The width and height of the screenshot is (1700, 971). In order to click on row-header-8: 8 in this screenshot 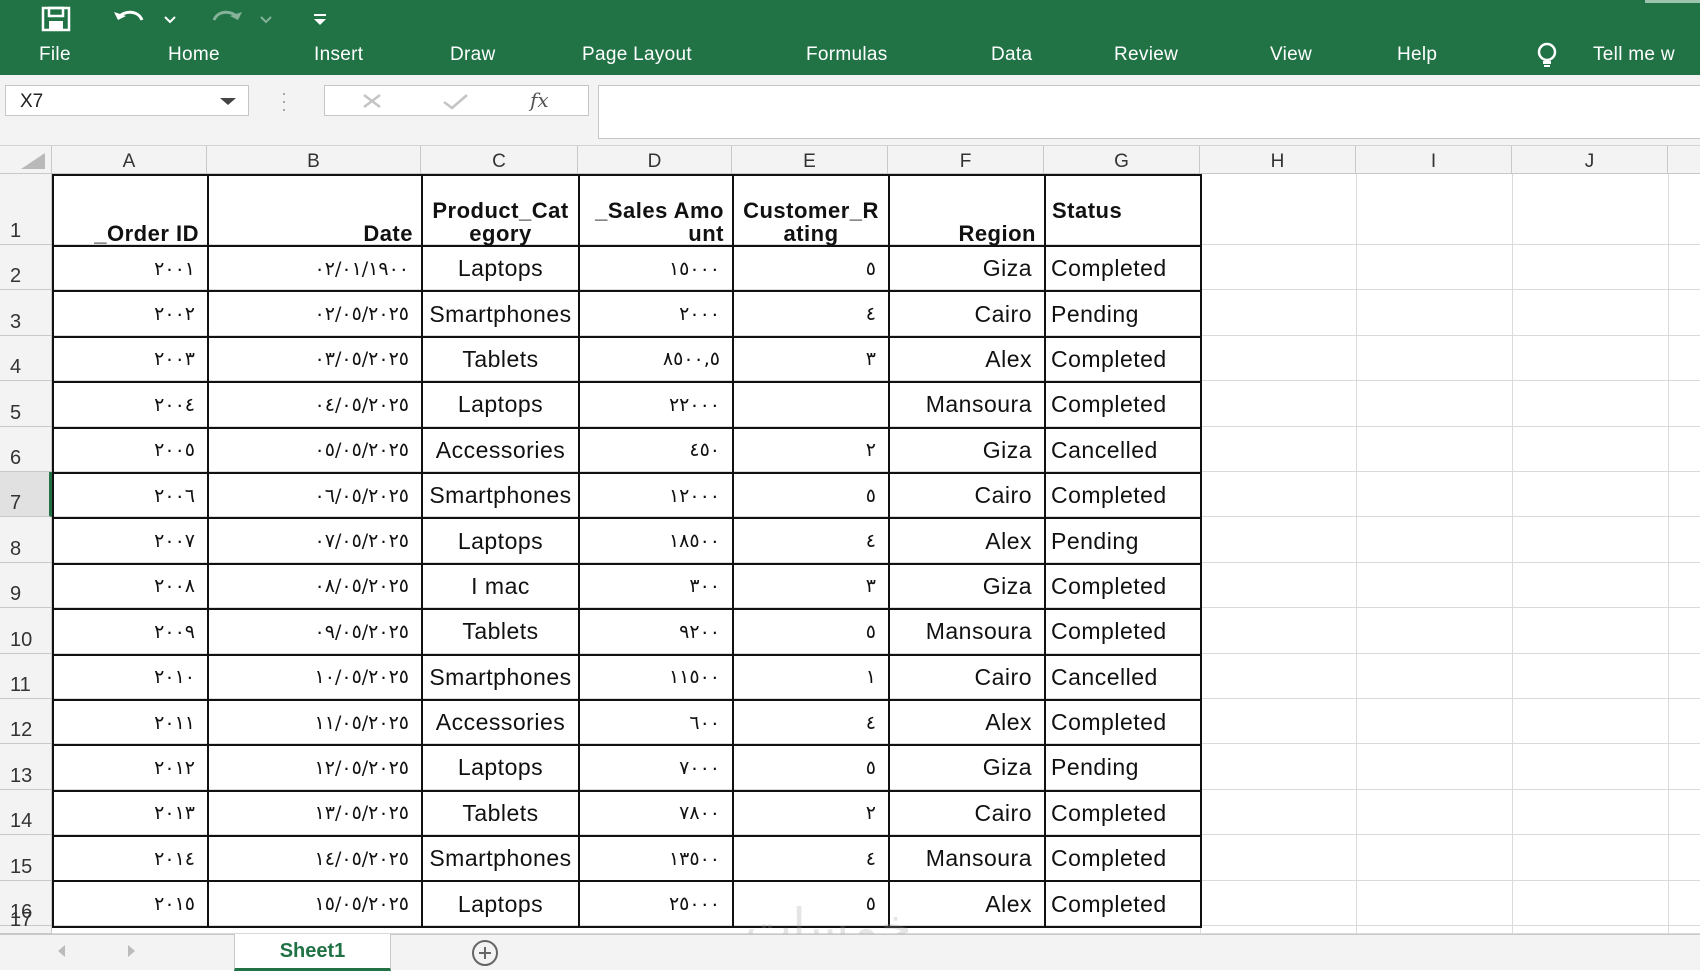, I will do `click(26, 540)`.